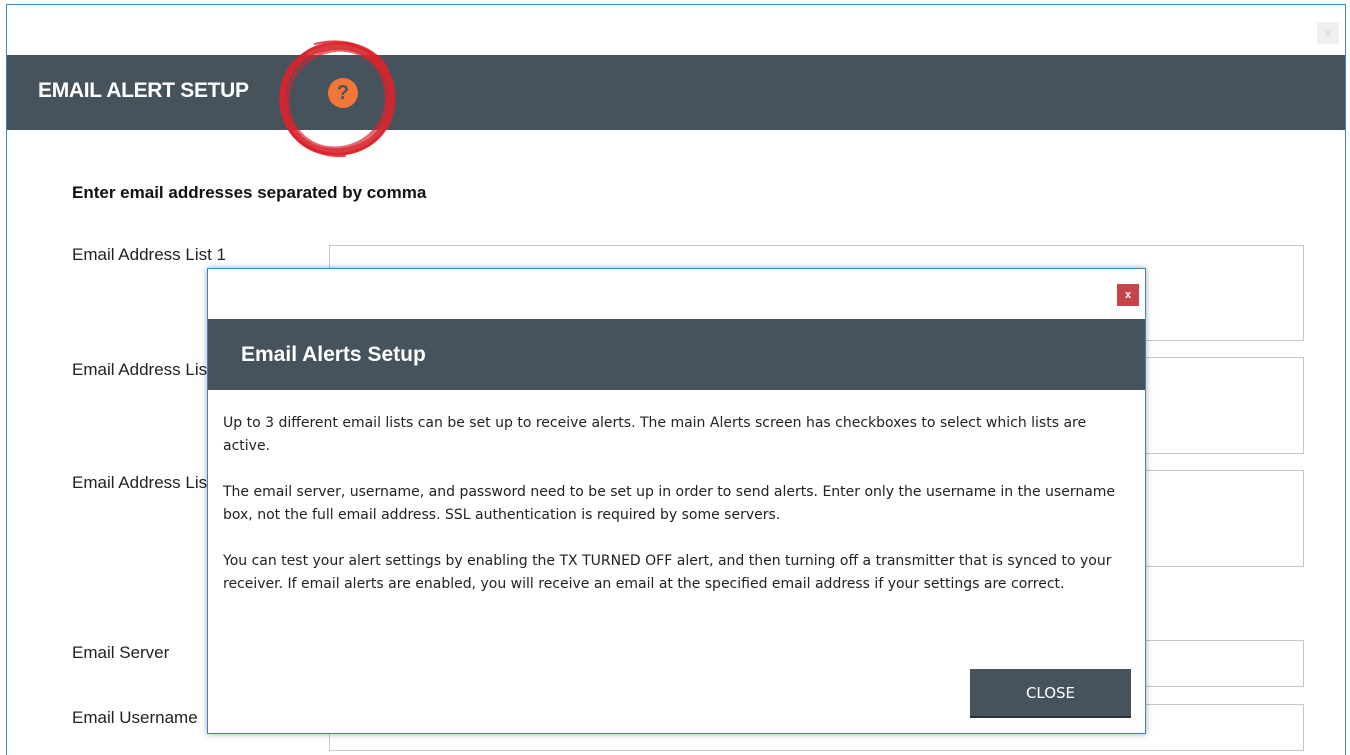  What do you see at coordinates (676, 354) in the screenshot?
I see `dialog-header: Email Alerts Setup` at bounding box center [676, 354].